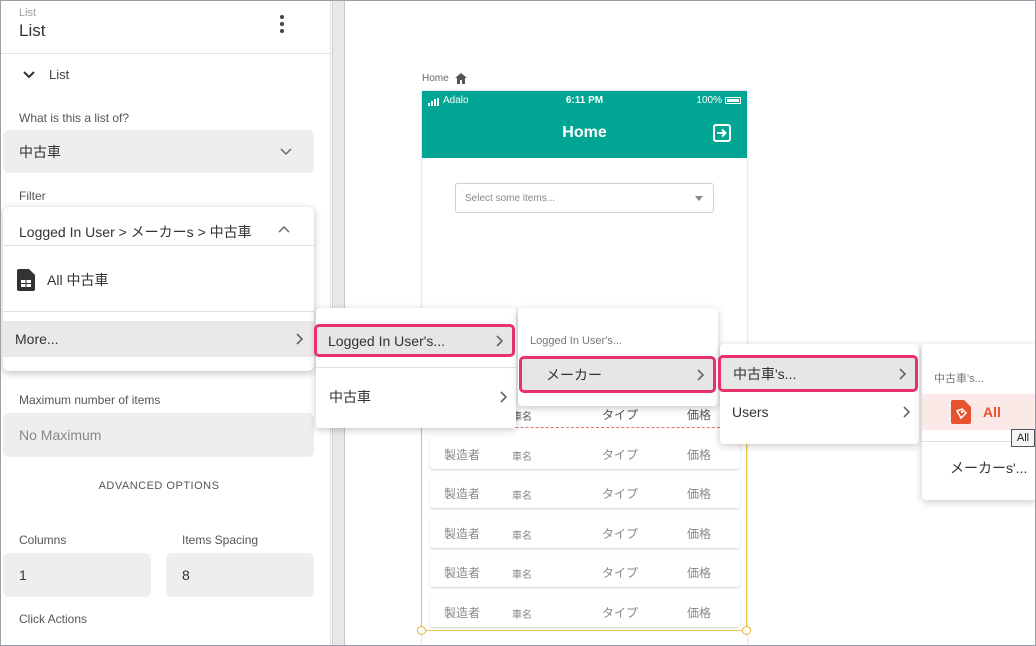 The width and height of the screenshot is (1036, 646). I want to click on menu-item-label: All, so click(992, 412).